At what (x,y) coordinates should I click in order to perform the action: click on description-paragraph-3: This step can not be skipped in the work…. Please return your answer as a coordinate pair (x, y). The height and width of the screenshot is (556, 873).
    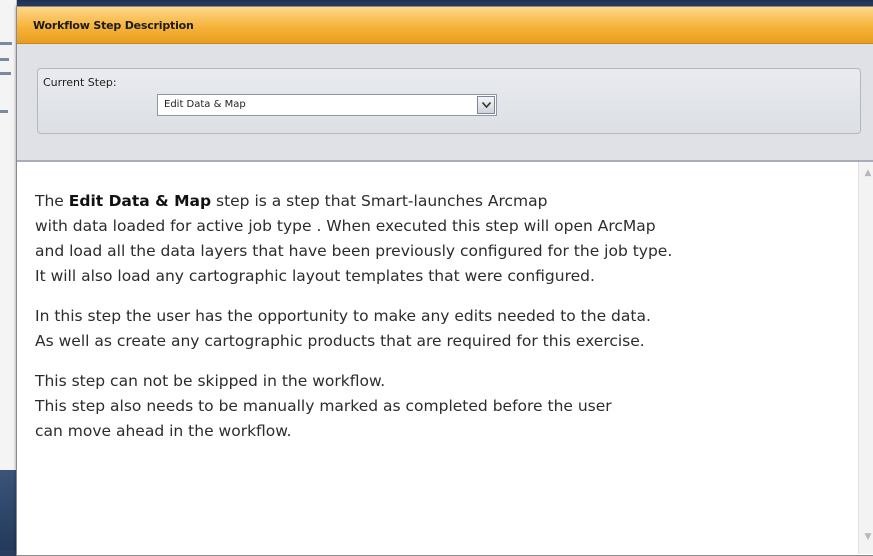
    Looking at the image, I should click on (446, 406).